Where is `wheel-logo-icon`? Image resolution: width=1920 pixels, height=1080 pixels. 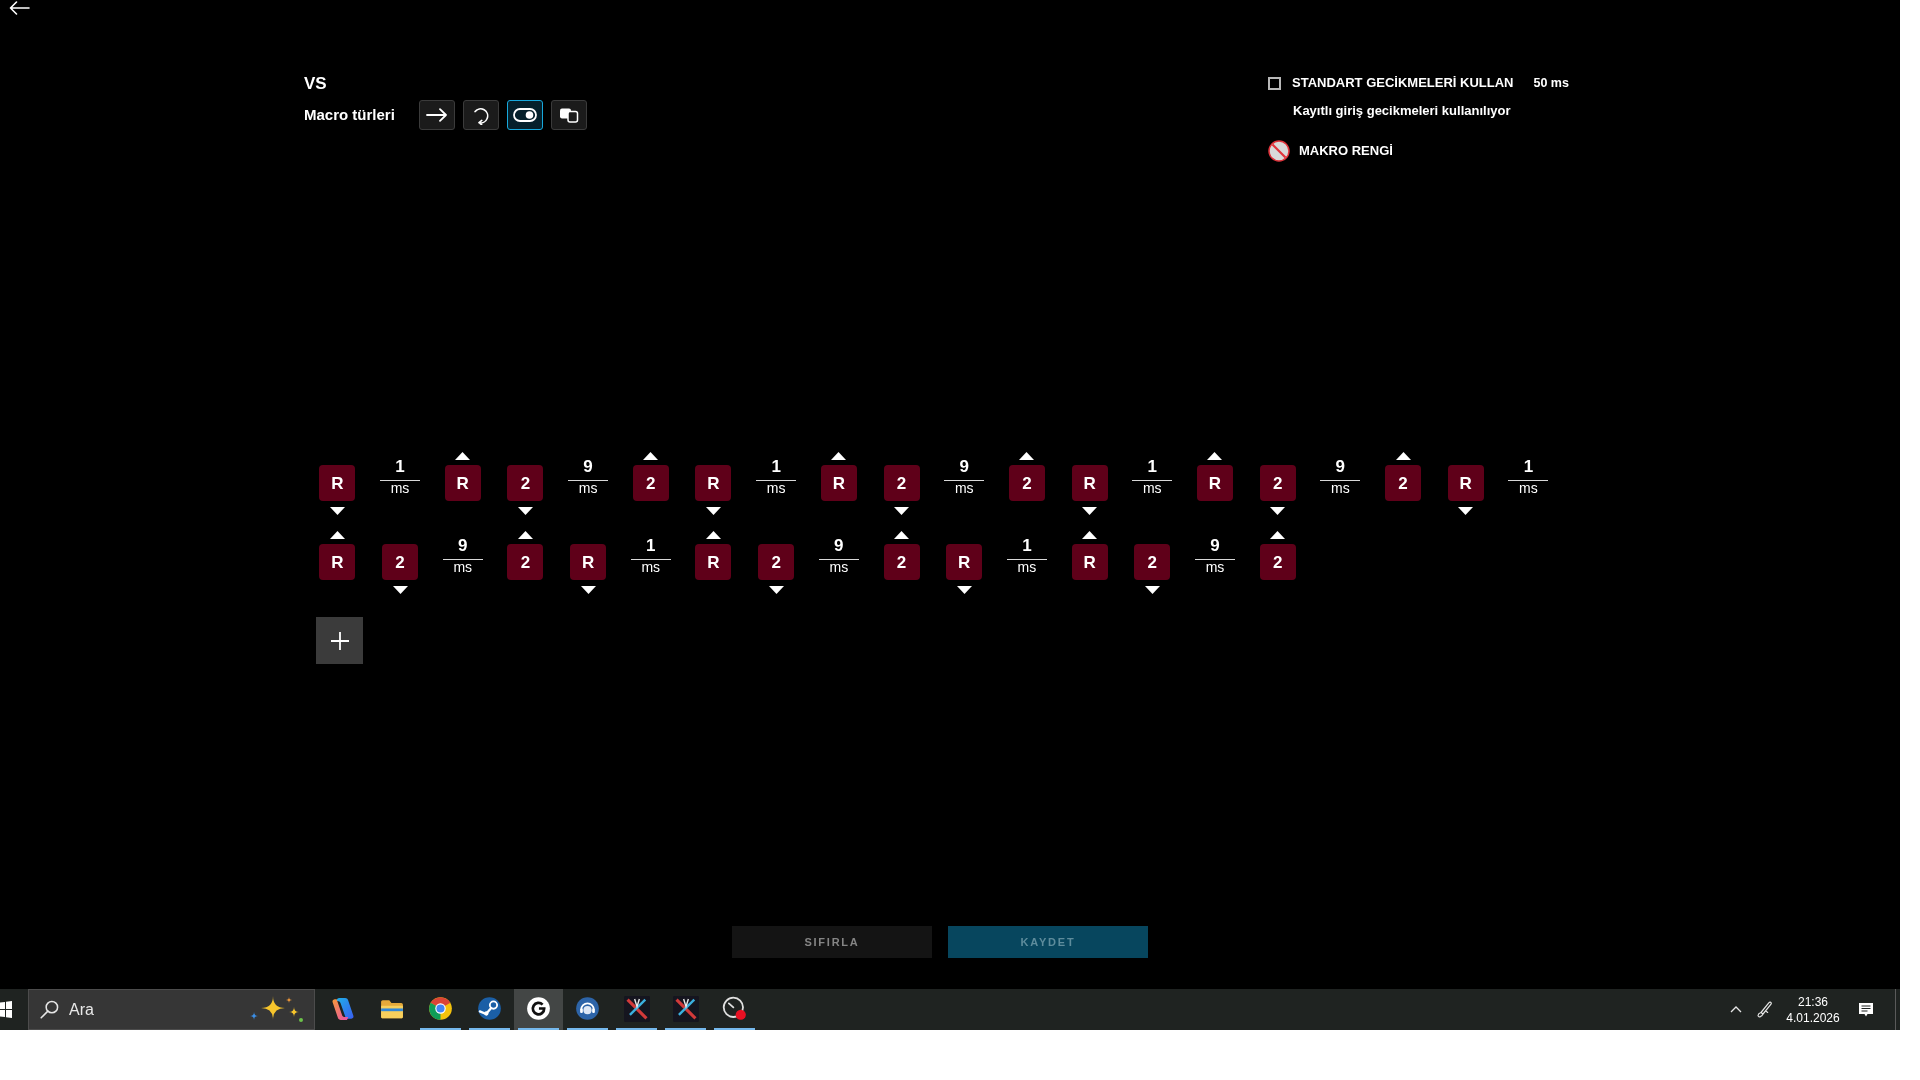
wheel-logo-icon is located at coordinates (440, 1008).